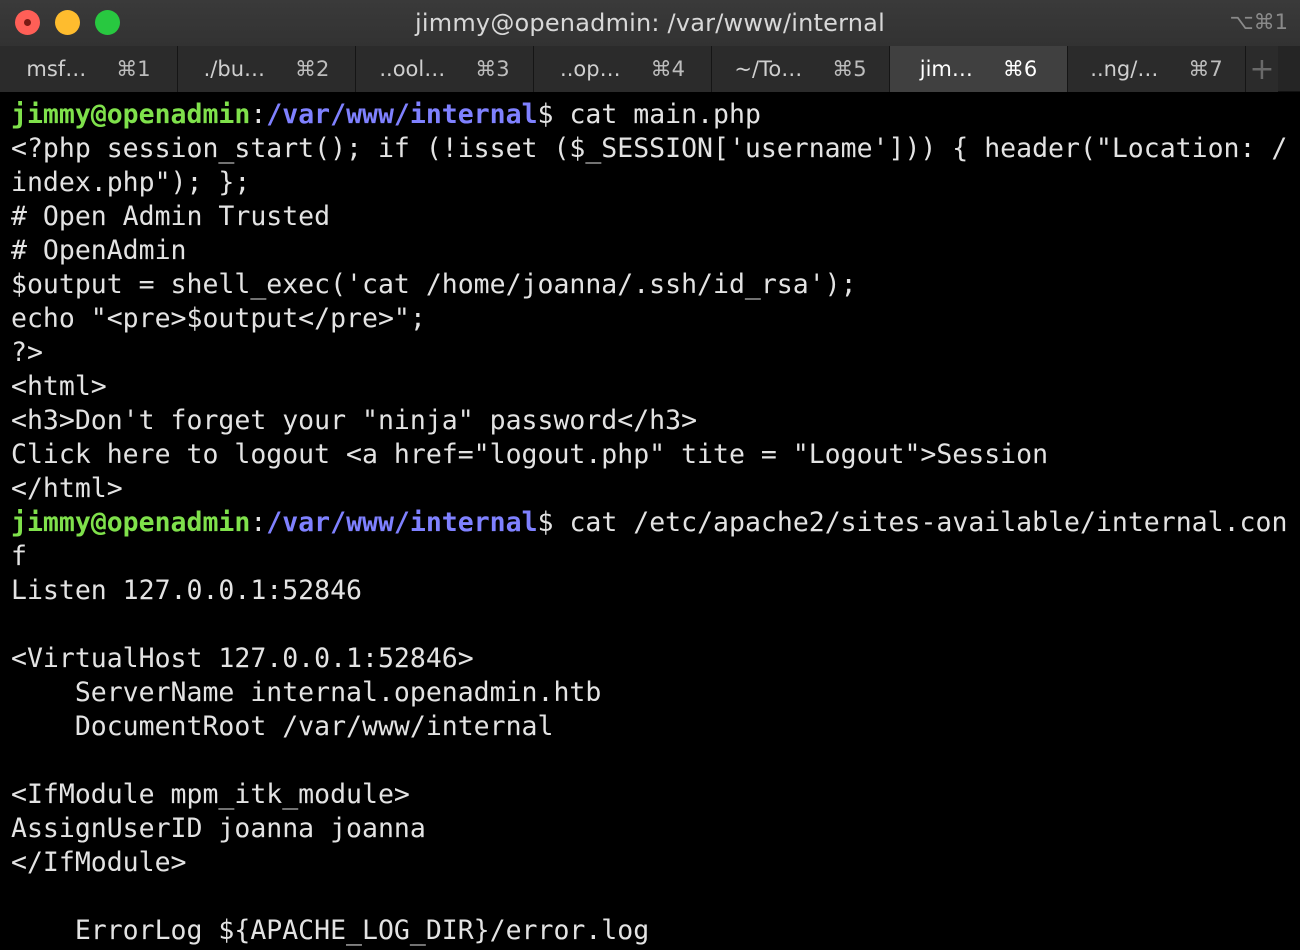 The height and width of the screenshot is (950, 1300). Describe the element at coordinates (210, 794) in the screenshot. I see `output-line: <IfModule mpm_itk_module>` at that location.